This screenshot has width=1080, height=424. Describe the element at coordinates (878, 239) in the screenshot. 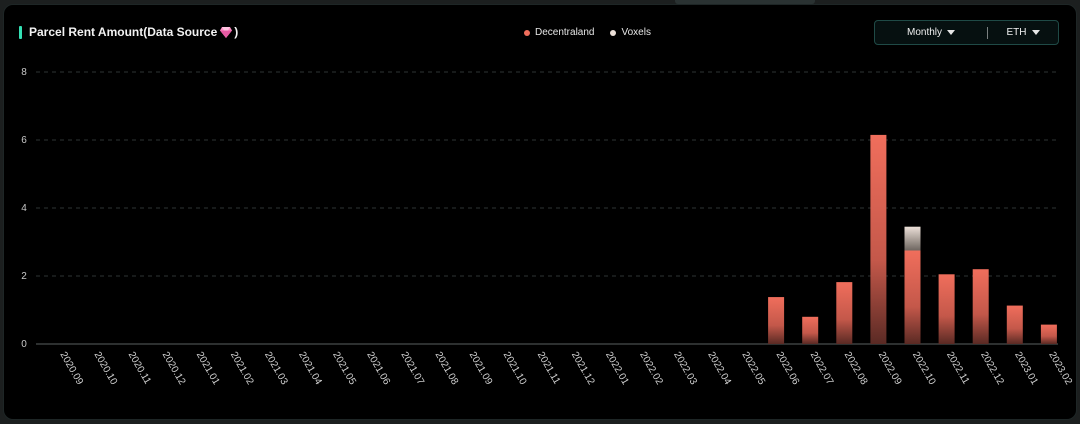

I see `bar-decentraland-2022.09` at that location.